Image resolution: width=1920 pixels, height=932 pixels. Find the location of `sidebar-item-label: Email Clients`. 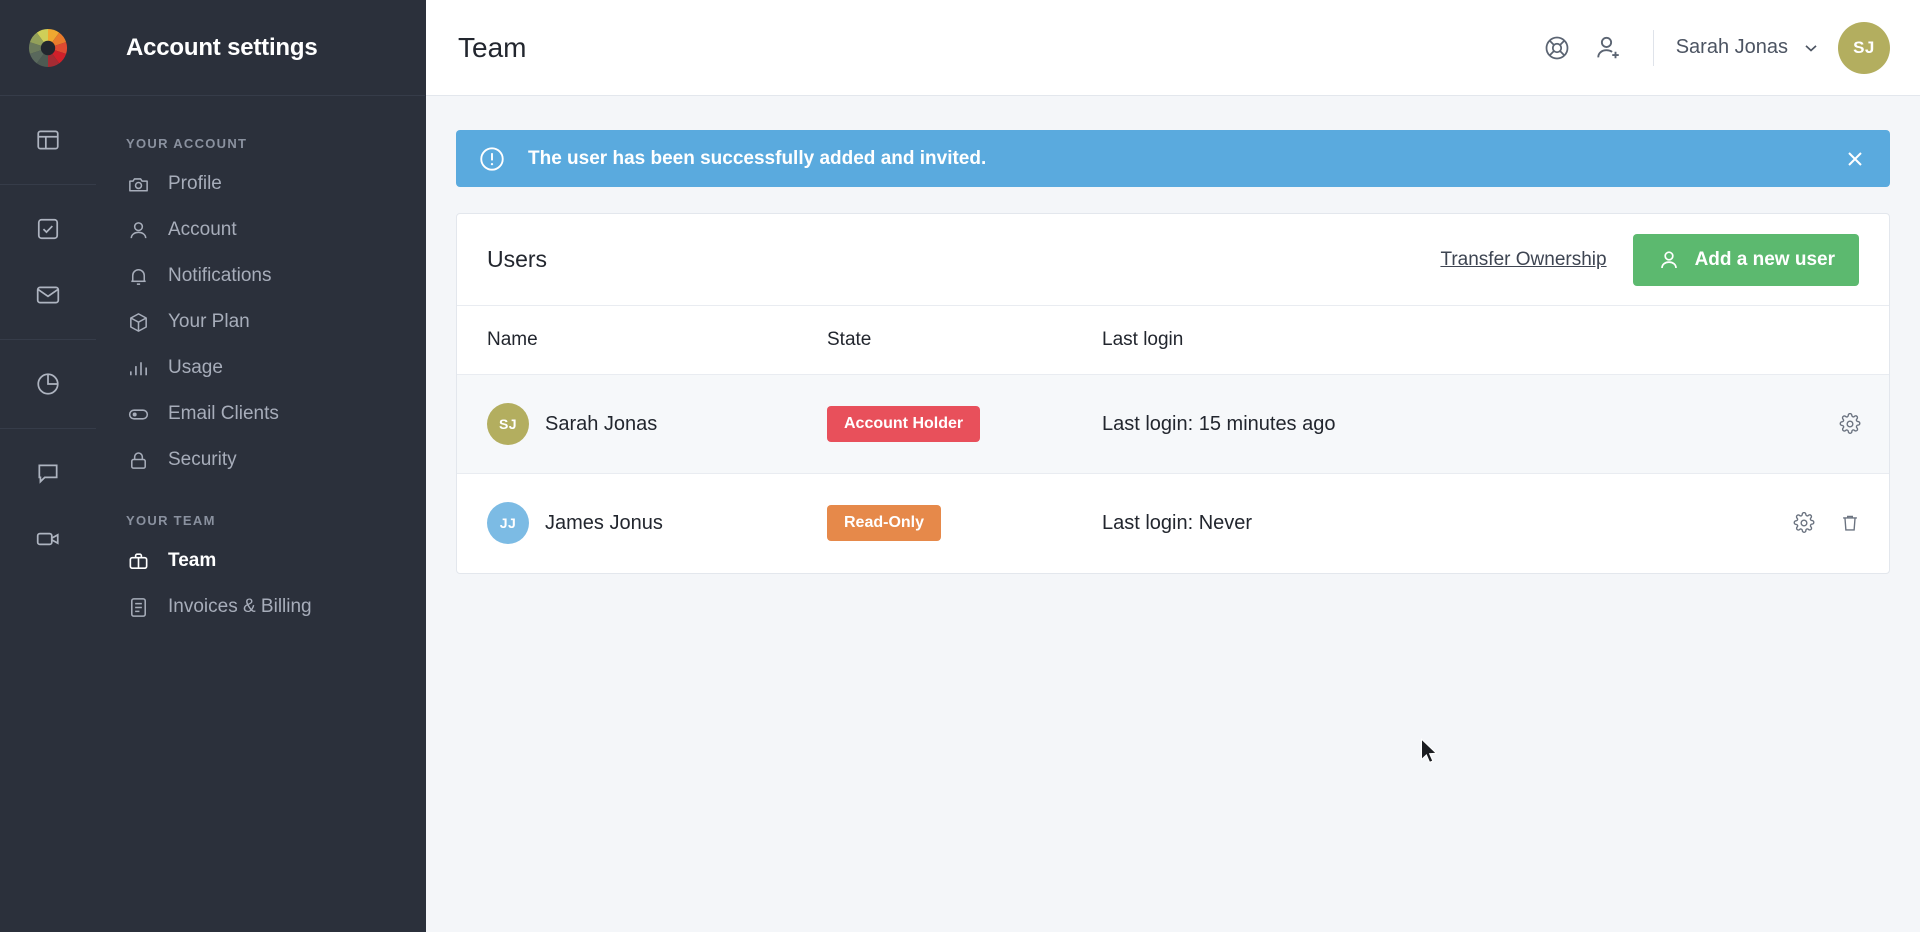

sidebar-item-label: Email Clients is located at coordinates (223, 413).